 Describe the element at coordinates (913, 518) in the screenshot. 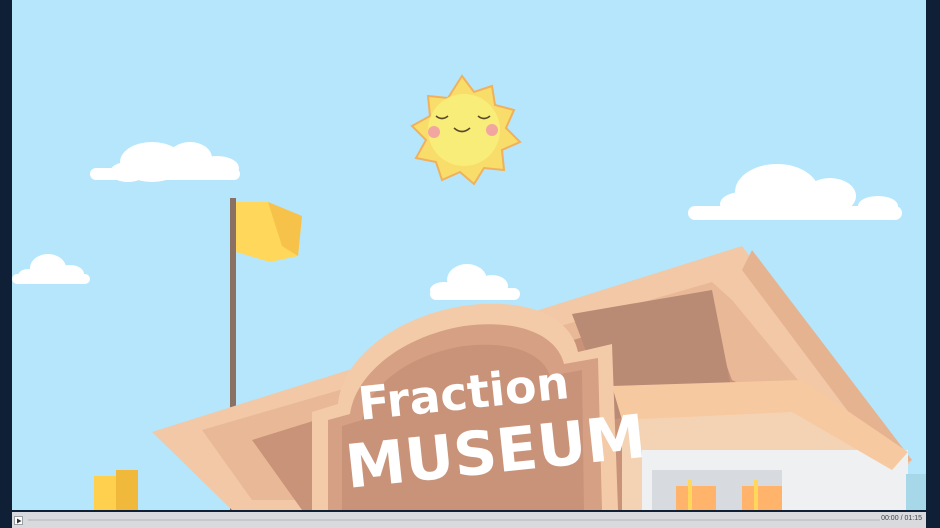

I see `duration: 01:15` at that location.